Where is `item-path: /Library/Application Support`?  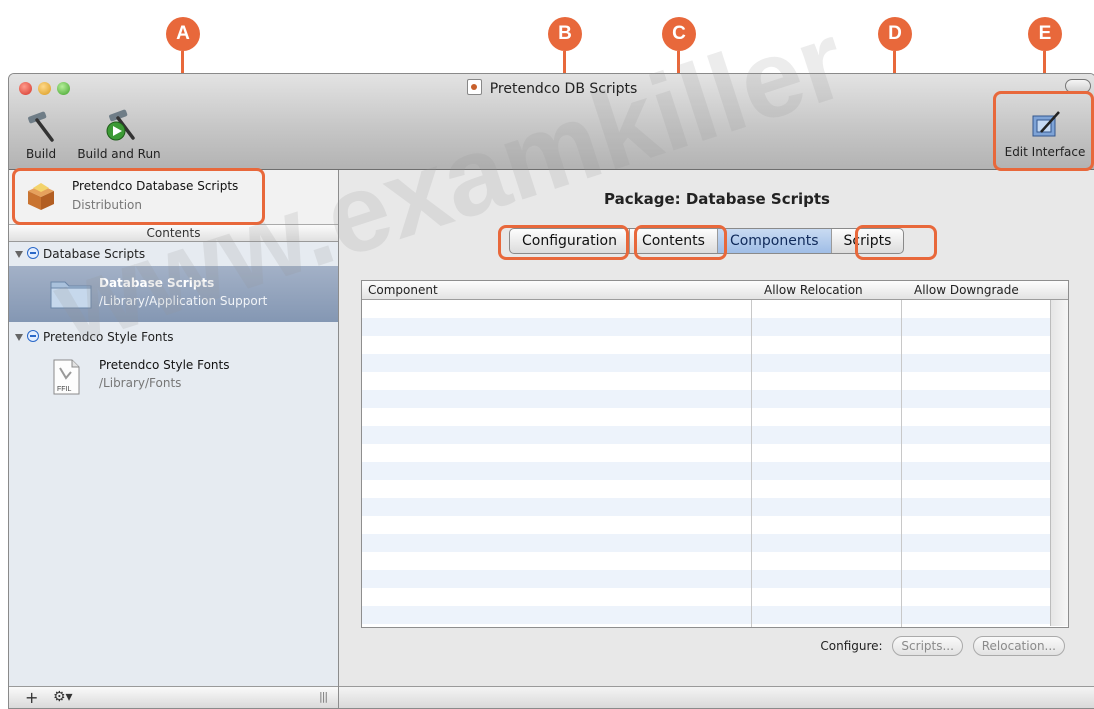
item-path: /Library/Application Support is located at coordinates (183, 301).